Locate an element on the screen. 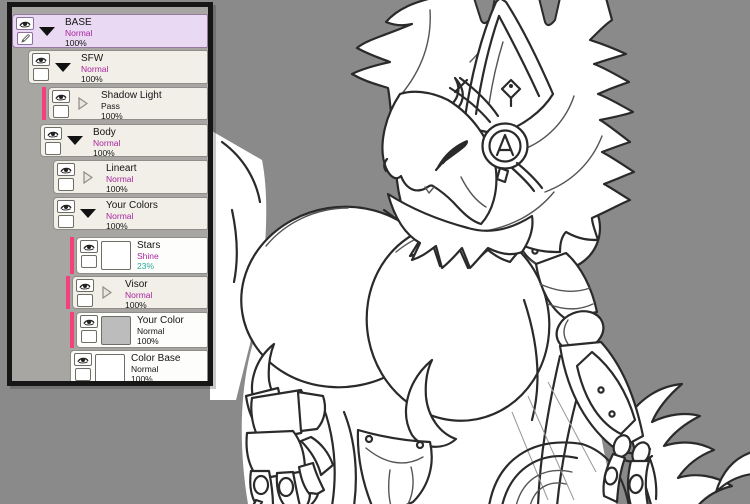 The image size is (750, 504). layer-name: Body is located at coordinates (104, 132).